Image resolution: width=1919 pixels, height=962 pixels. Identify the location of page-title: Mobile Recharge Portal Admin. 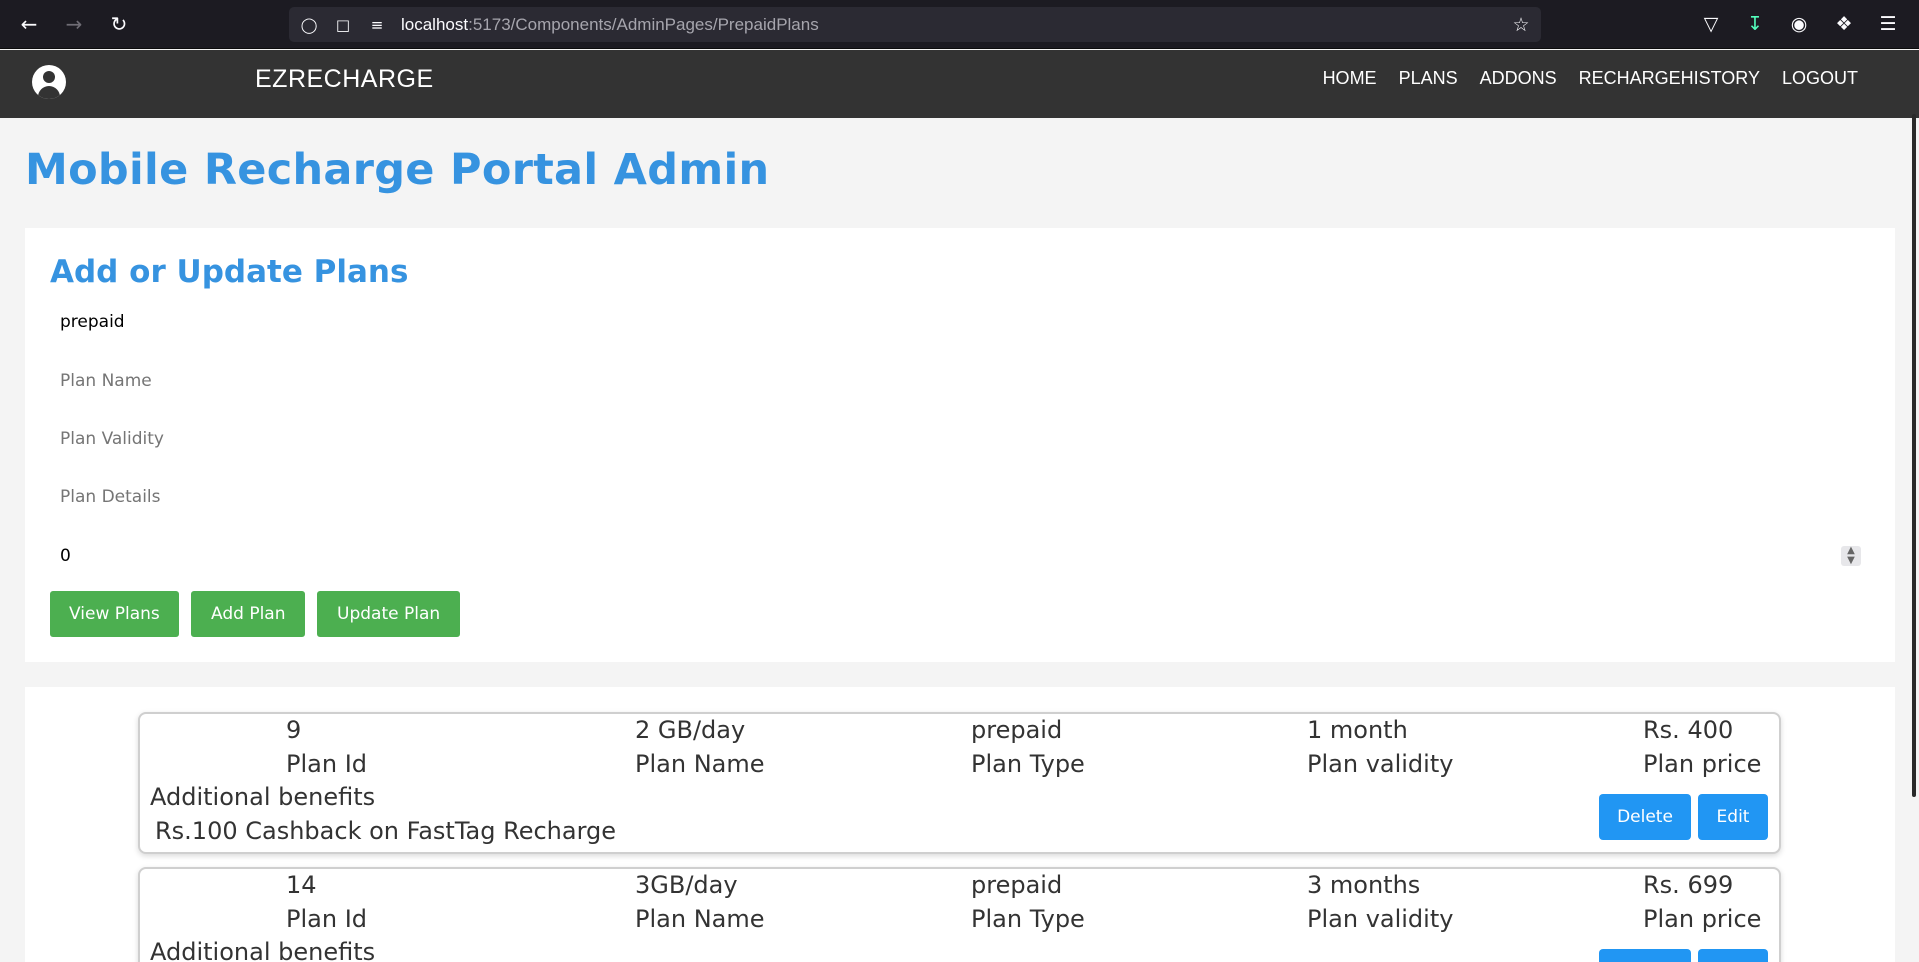
(397, 170).